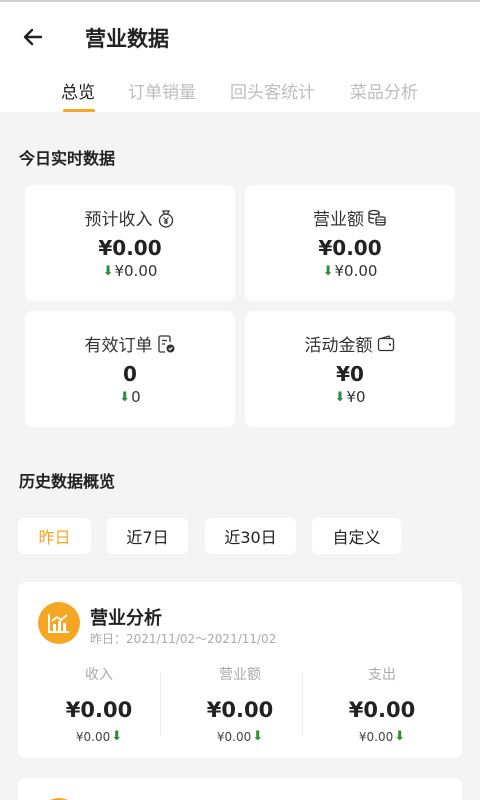 This screenshot has height=800, width=480. I want to click on tab-overview: 总览, so click(78, 90).